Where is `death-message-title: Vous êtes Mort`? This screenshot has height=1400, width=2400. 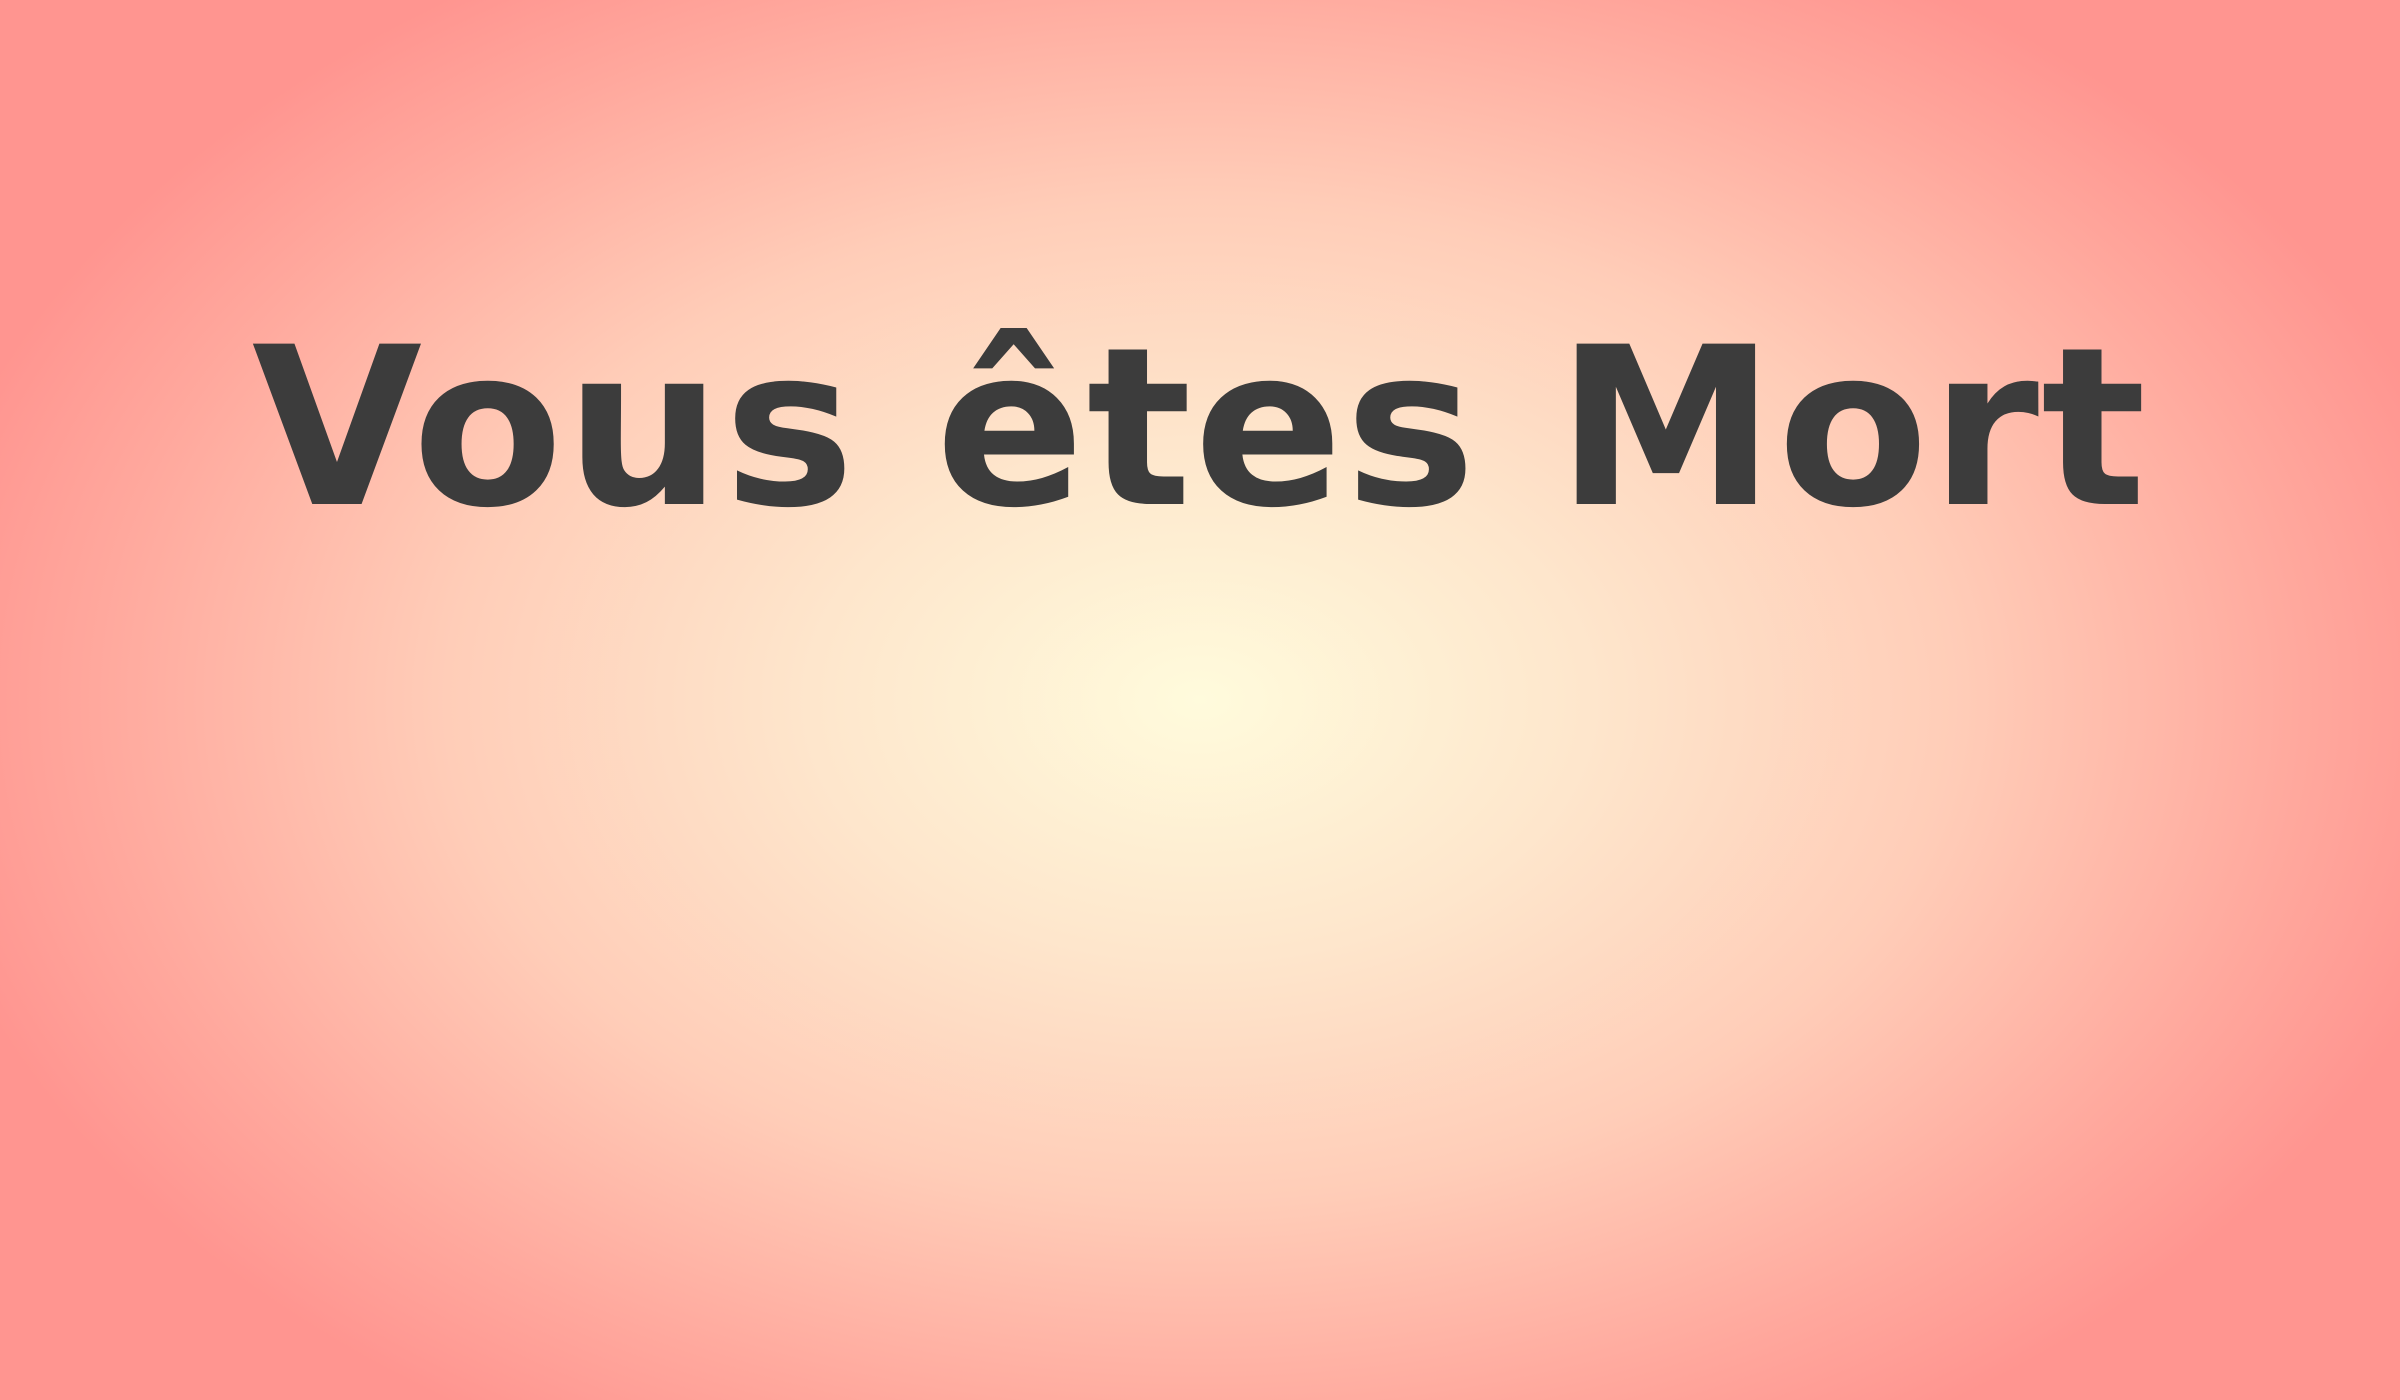 death-message-title: Vous êtes Mort is located at coordinates (1200, 428).